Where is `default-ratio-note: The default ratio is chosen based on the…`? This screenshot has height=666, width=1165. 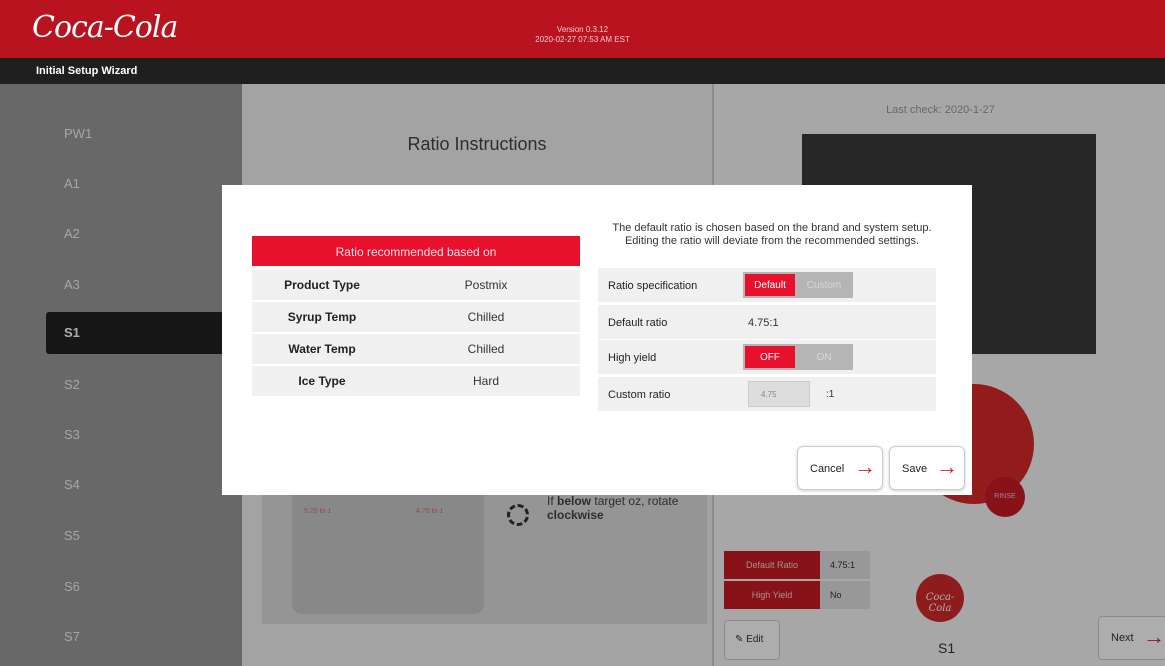 default-ratio-note: The default ratio is chosen based on the… is located at coordinates (772, 234).